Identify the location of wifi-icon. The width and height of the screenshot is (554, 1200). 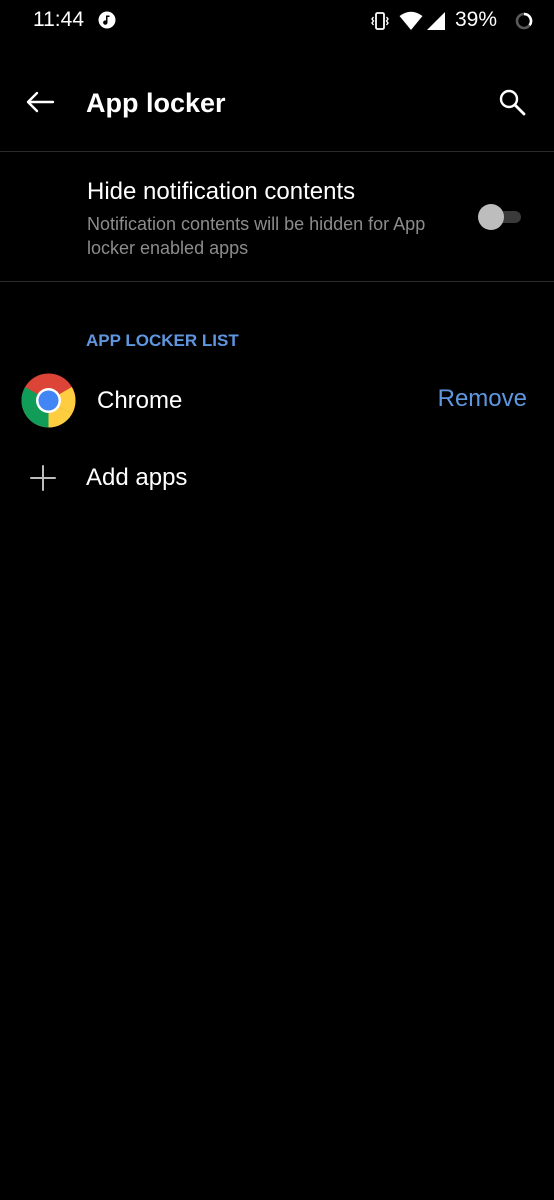
(411, 23).